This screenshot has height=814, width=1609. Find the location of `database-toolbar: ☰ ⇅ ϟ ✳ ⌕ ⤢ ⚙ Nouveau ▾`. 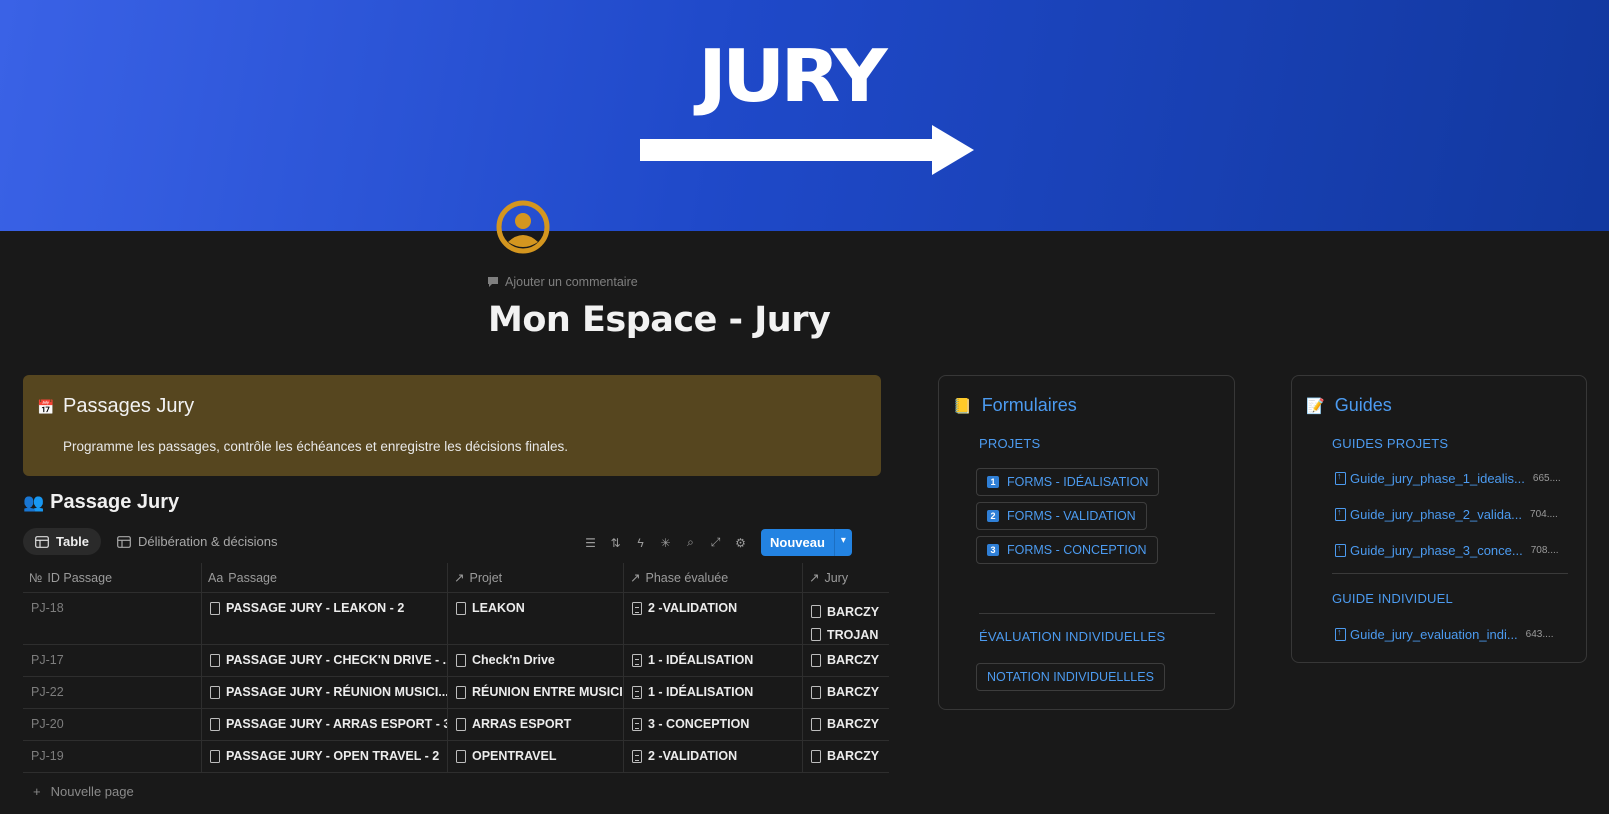

database-toolbar: ☰ ⇅ ϟ ✳ ⌕ ⤢ ⚙ Nouveau ▾ is located at coordinates (717, 542).